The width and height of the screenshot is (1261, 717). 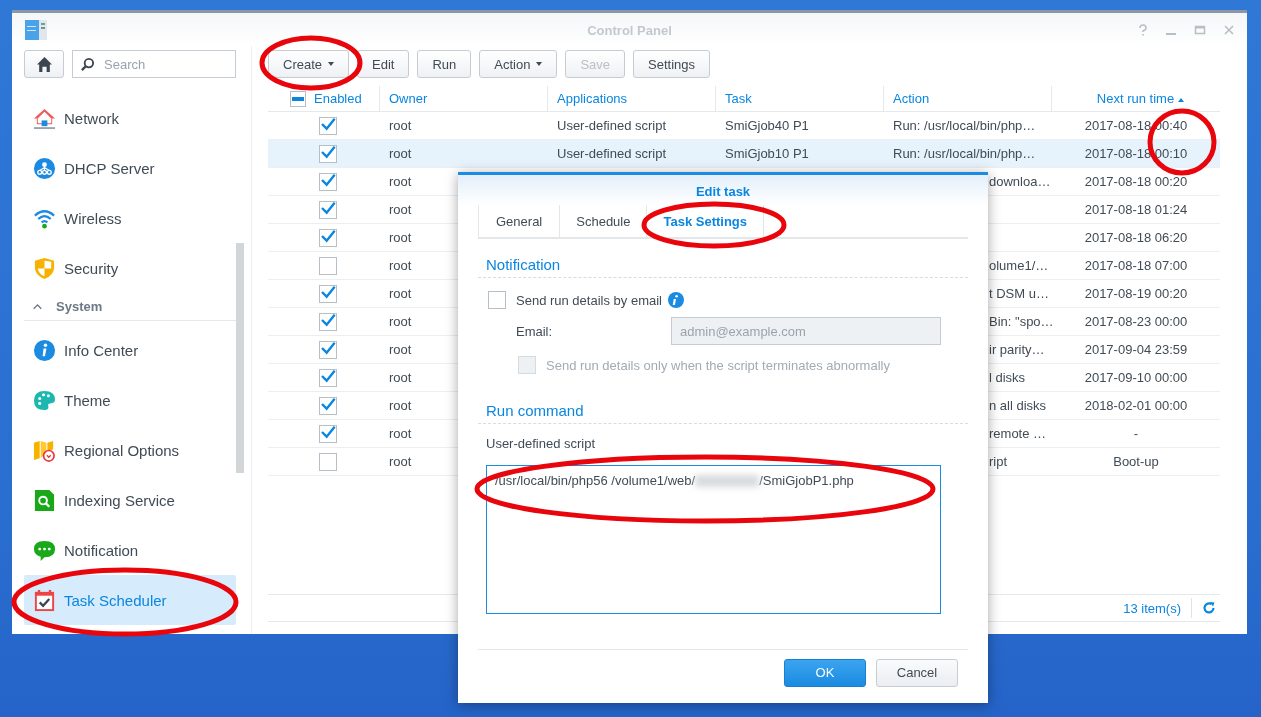 I want to click on table-cell: n all disks, so click(x=1018, y=405).